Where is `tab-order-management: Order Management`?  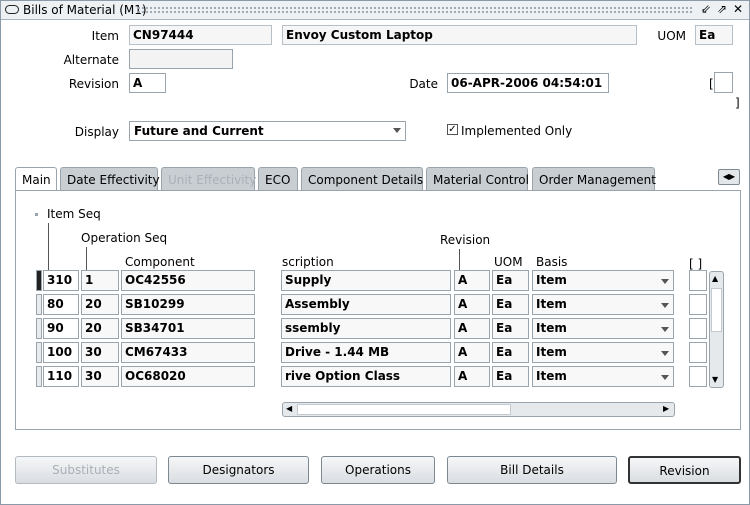 tab-order-management: Order Management is located at coordinates (594, 178).